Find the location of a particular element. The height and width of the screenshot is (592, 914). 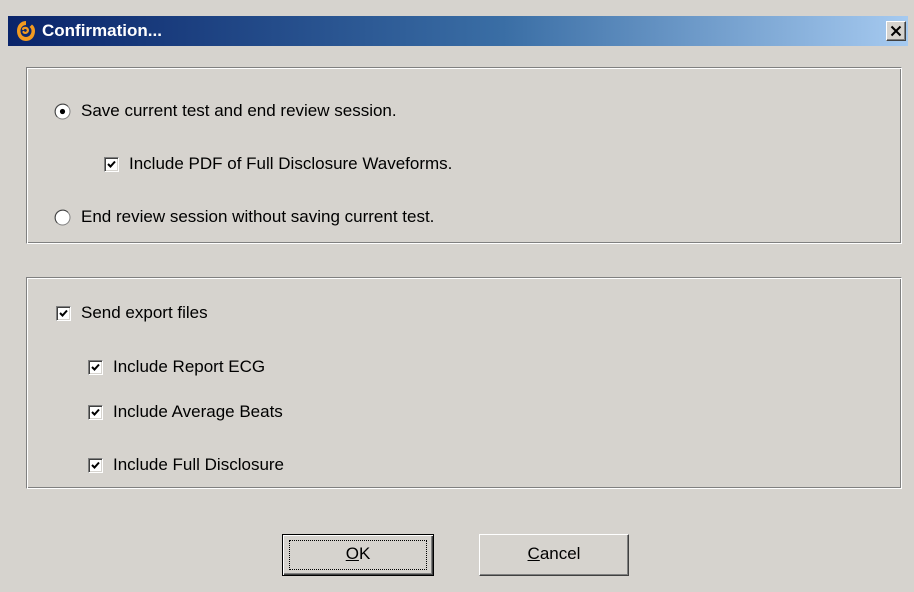

send-export-label: Send export files is located at coordinates (144, 312).